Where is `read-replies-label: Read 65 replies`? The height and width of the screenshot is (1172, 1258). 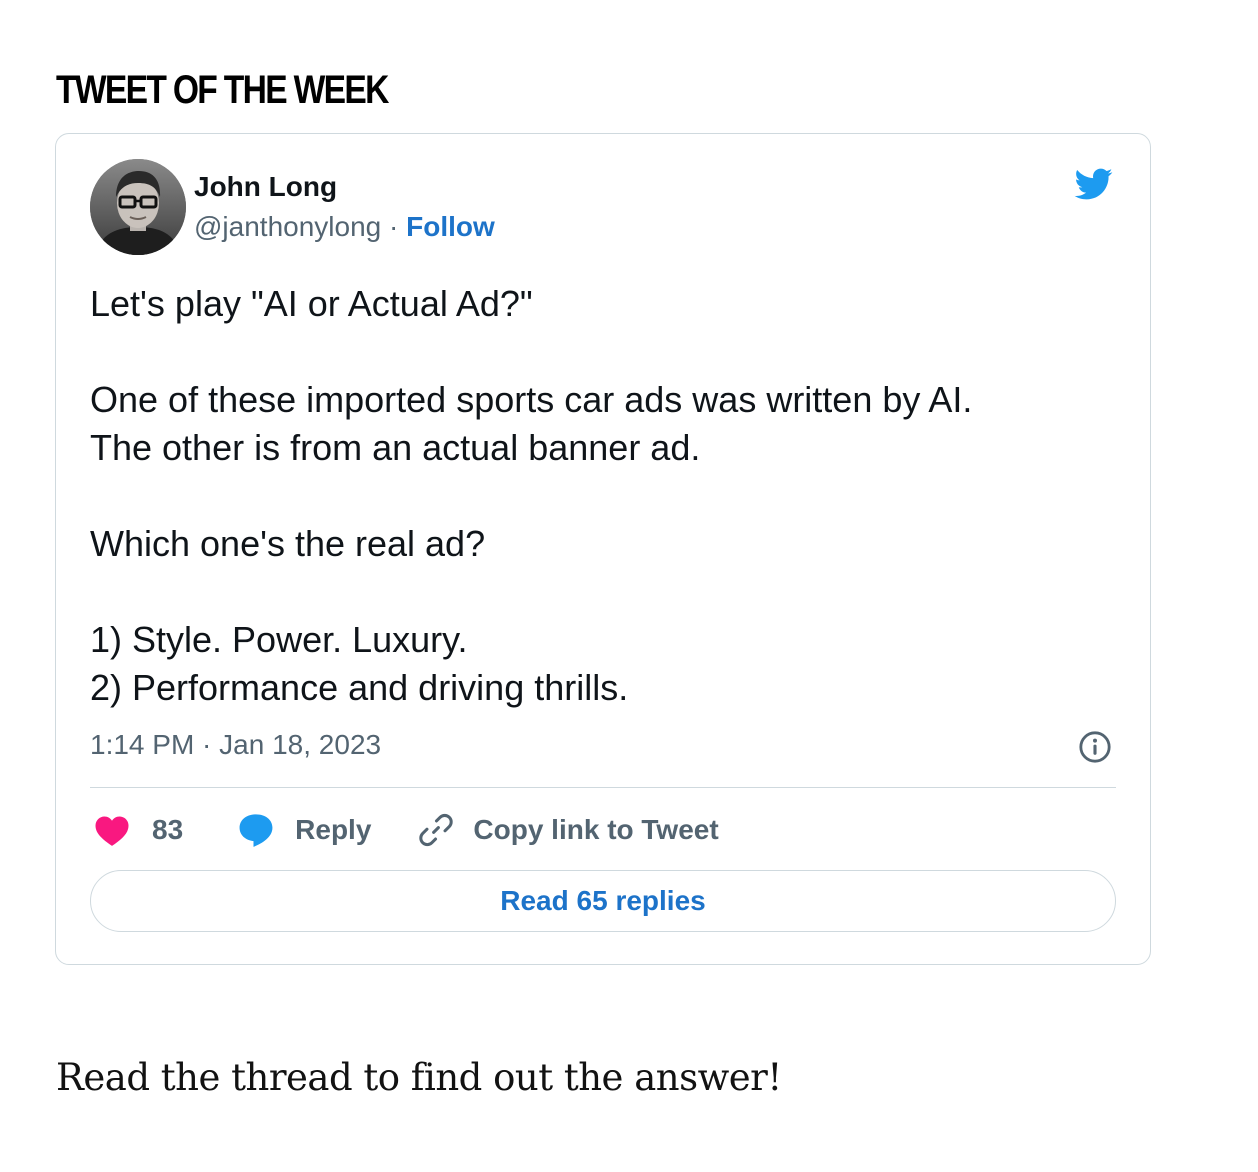
read-replies-label: Read 65 replies is located at coordinates (603, 900).